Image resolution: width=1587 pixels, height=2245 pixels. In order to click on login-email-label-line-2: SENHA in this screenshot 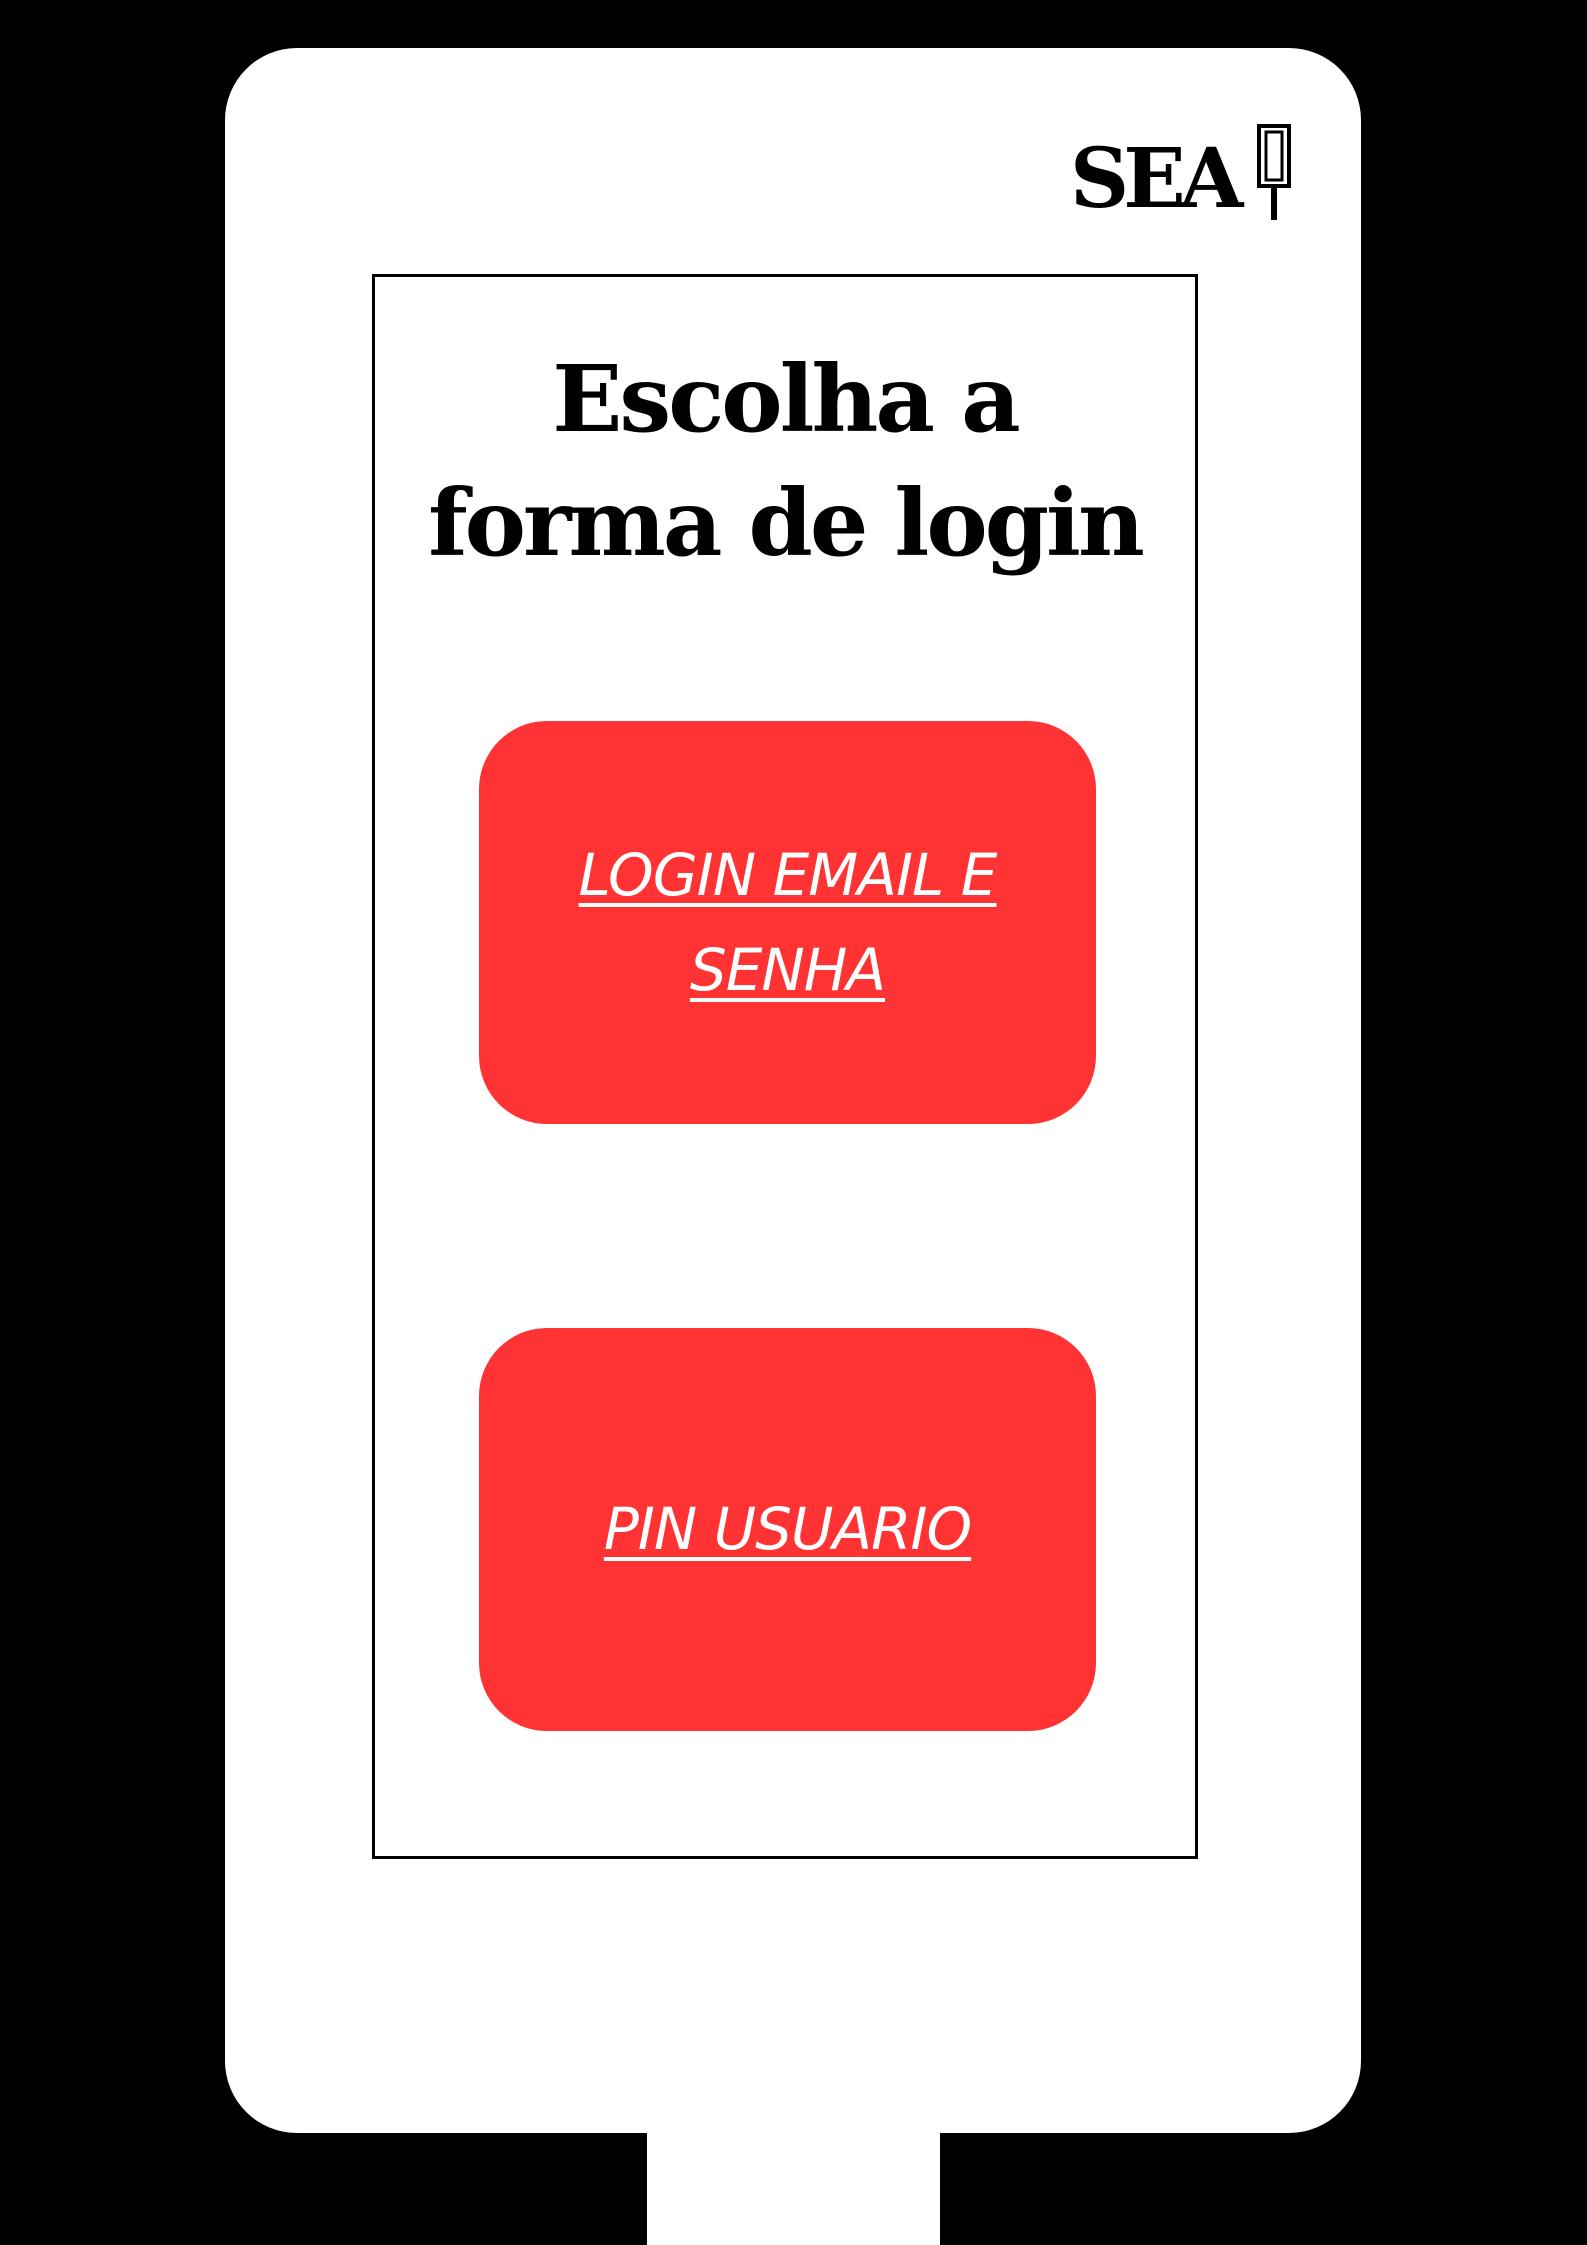, I will do `click(787, 969)`.